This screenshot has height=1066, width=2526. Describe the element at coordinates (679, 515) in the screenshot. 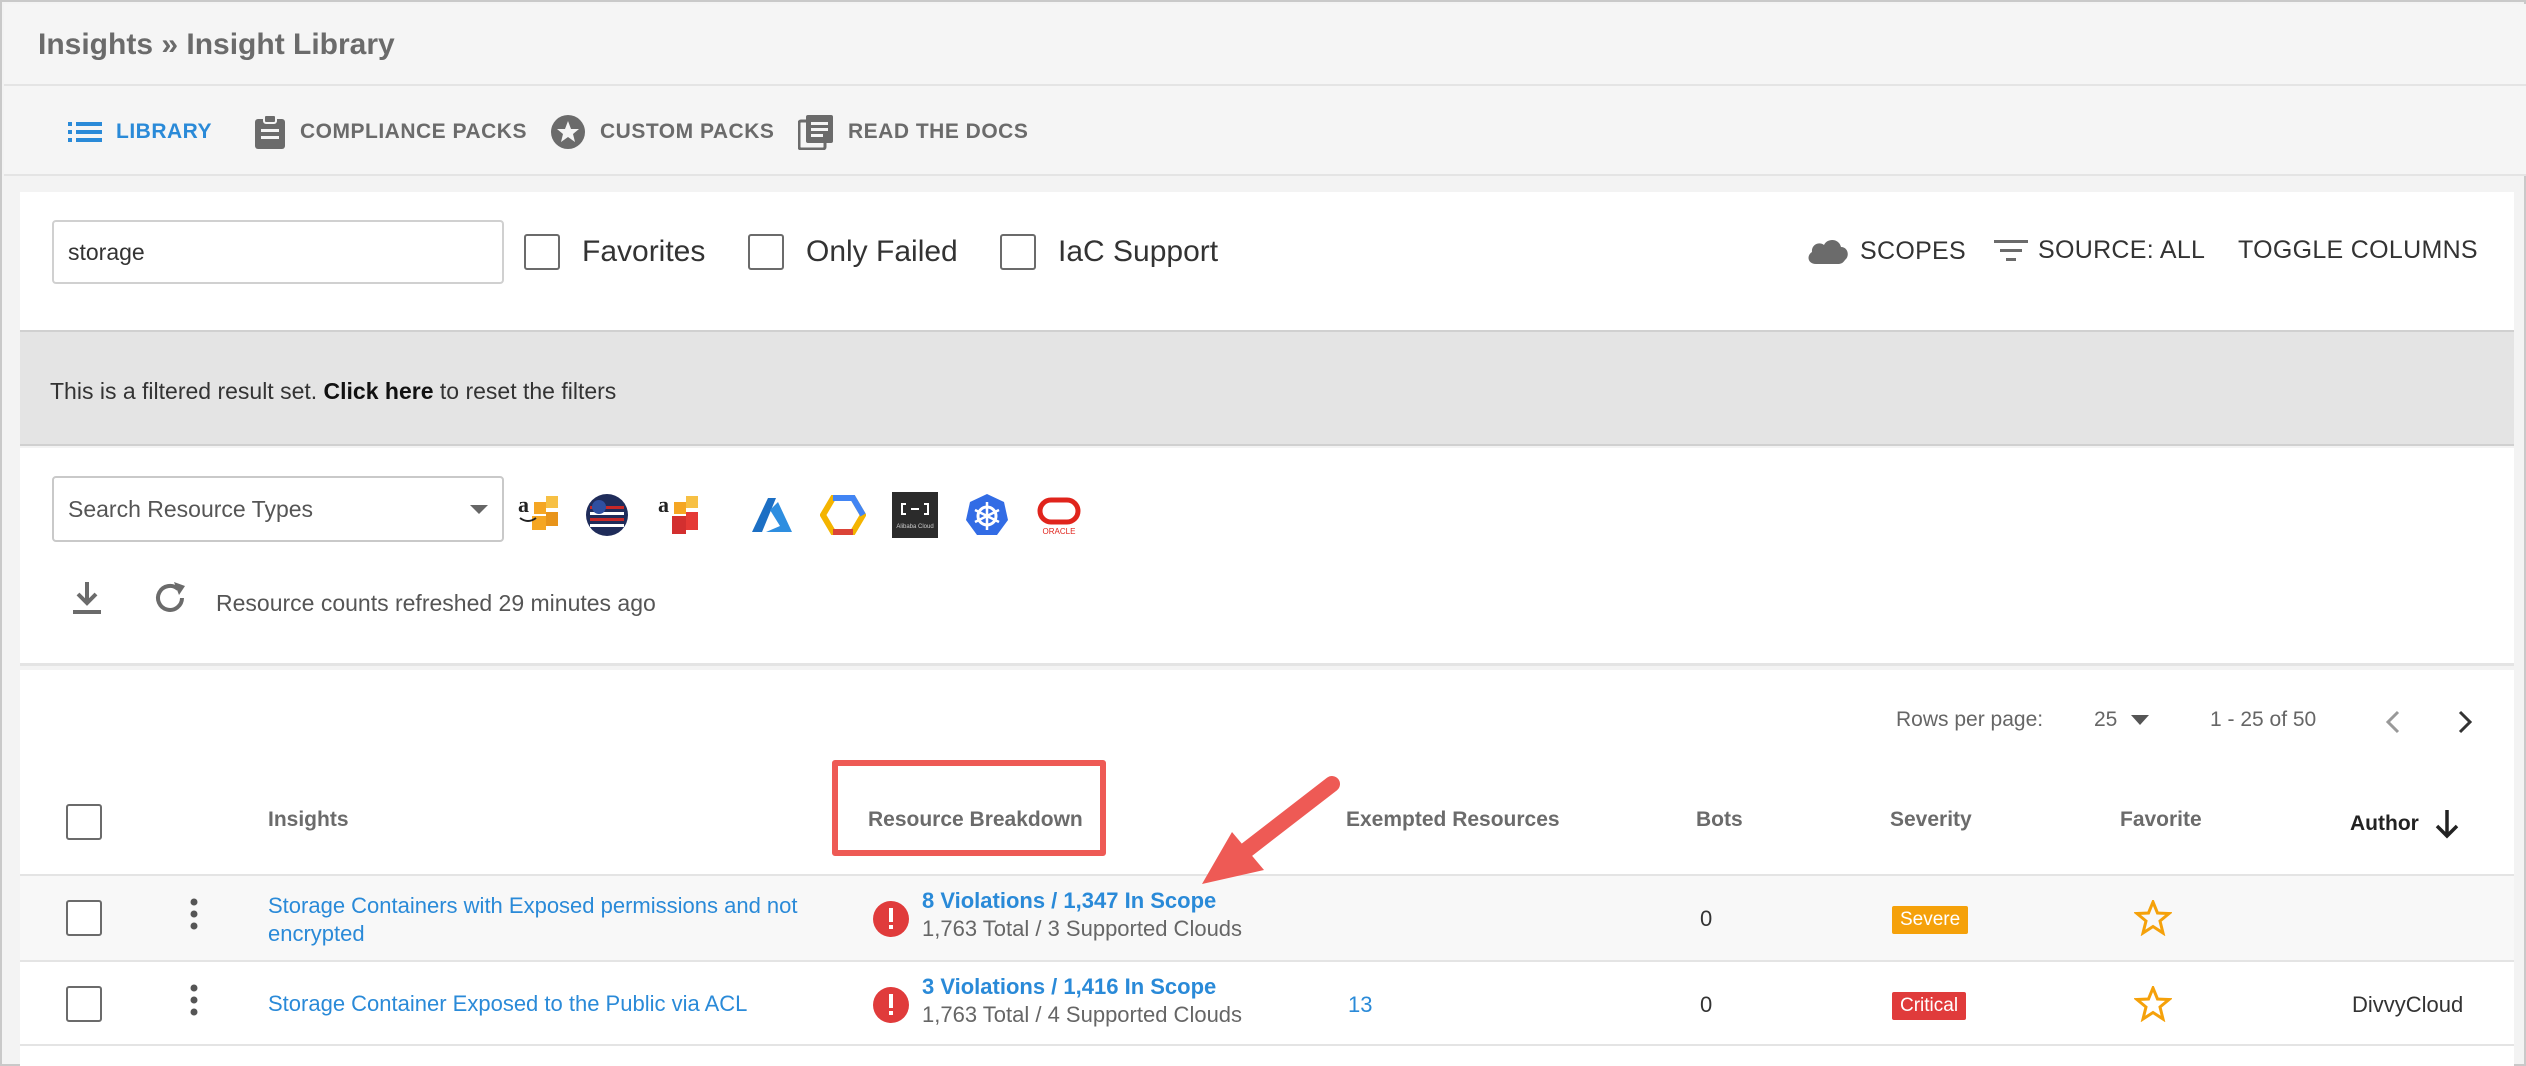

I see `aws-china-icon: a` at that location.